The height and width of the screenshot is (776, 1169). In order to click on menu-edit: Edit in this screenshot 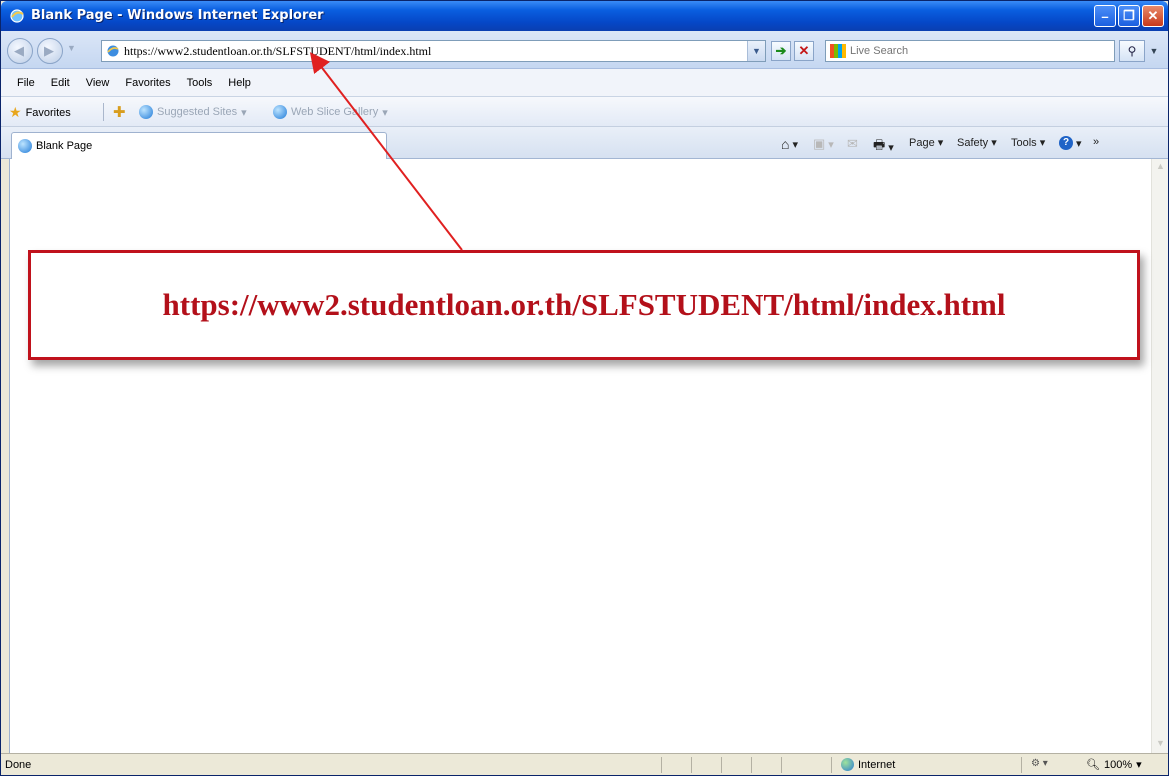, I will do `click(60, 83)`.